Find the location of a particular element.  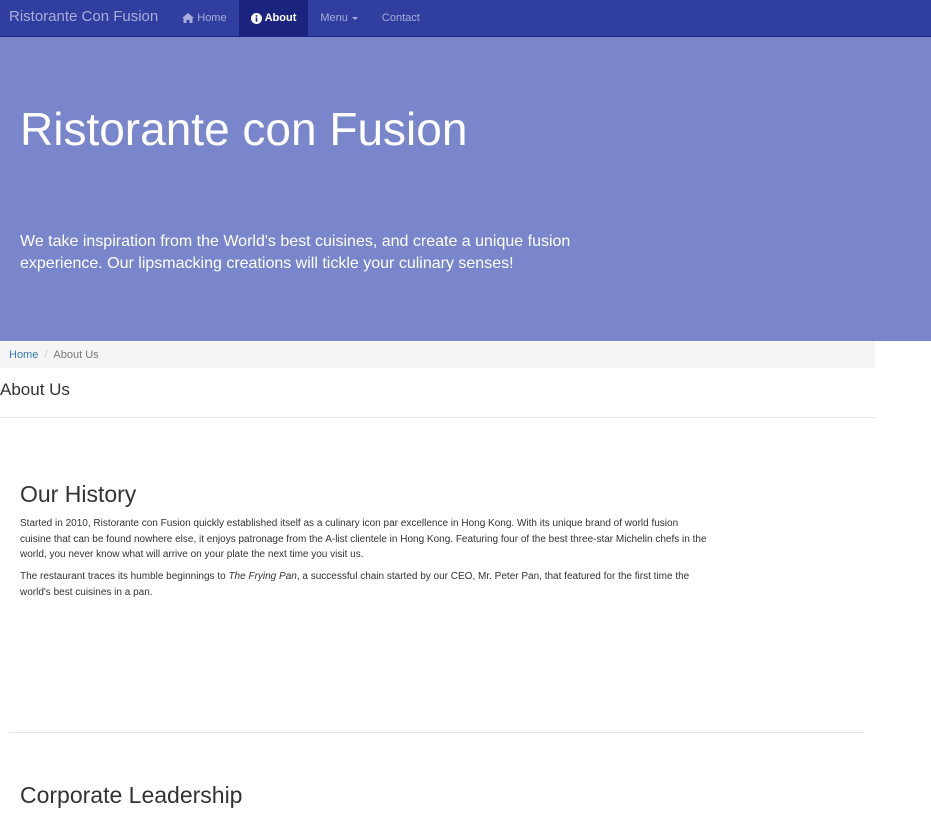

nav-item-about: About is located at coordinates (273, 18).